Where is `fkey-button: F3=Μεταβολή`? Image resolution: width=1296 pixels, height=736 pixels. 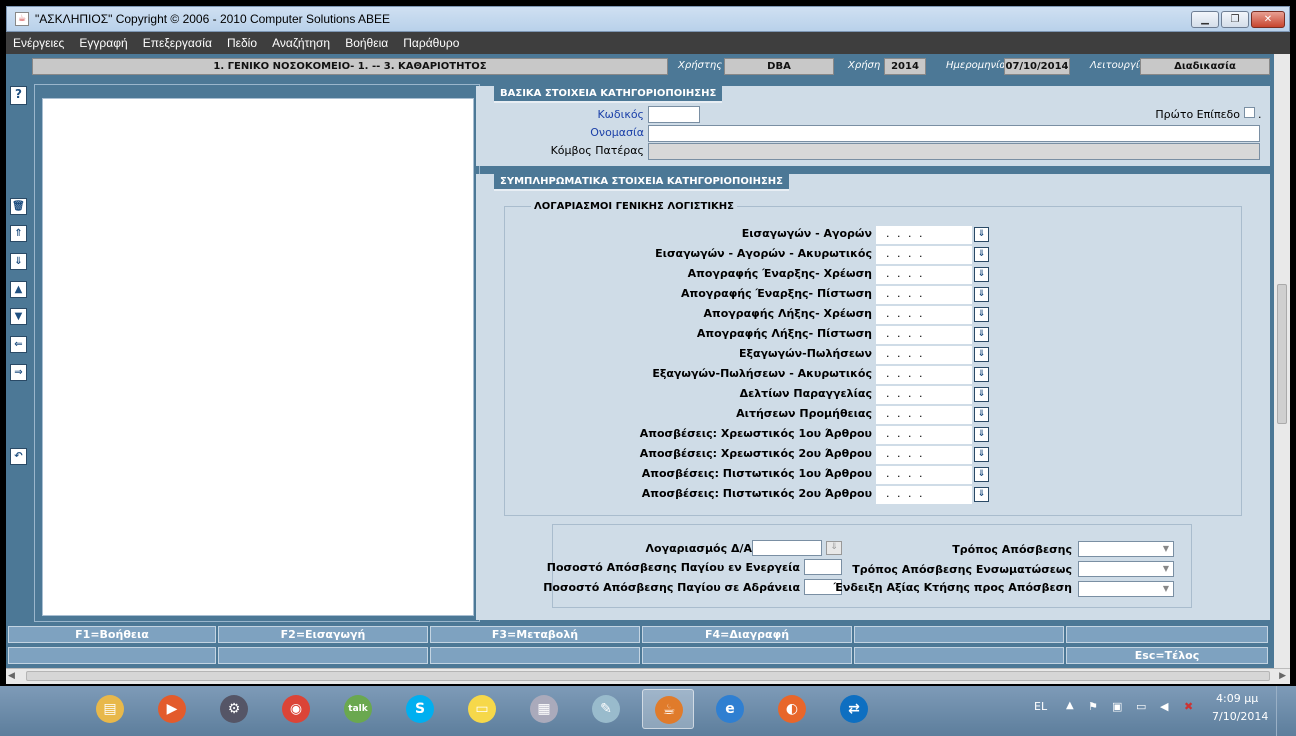
fkey-button: F3=Μεταβολή is located at coordinates (535, 634).